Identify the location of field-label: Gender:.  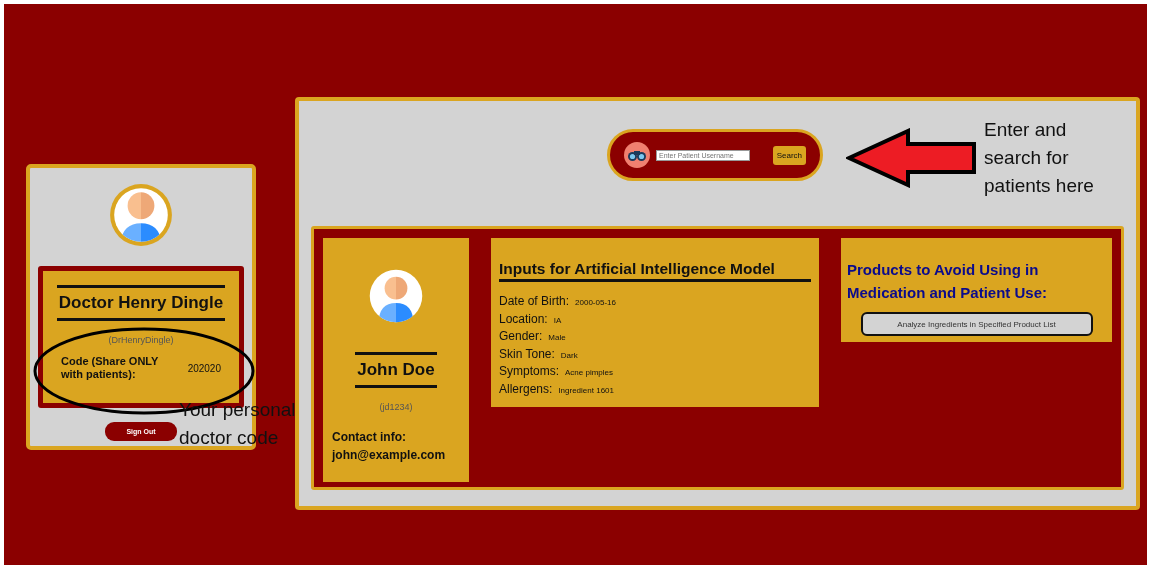
(521, 336).